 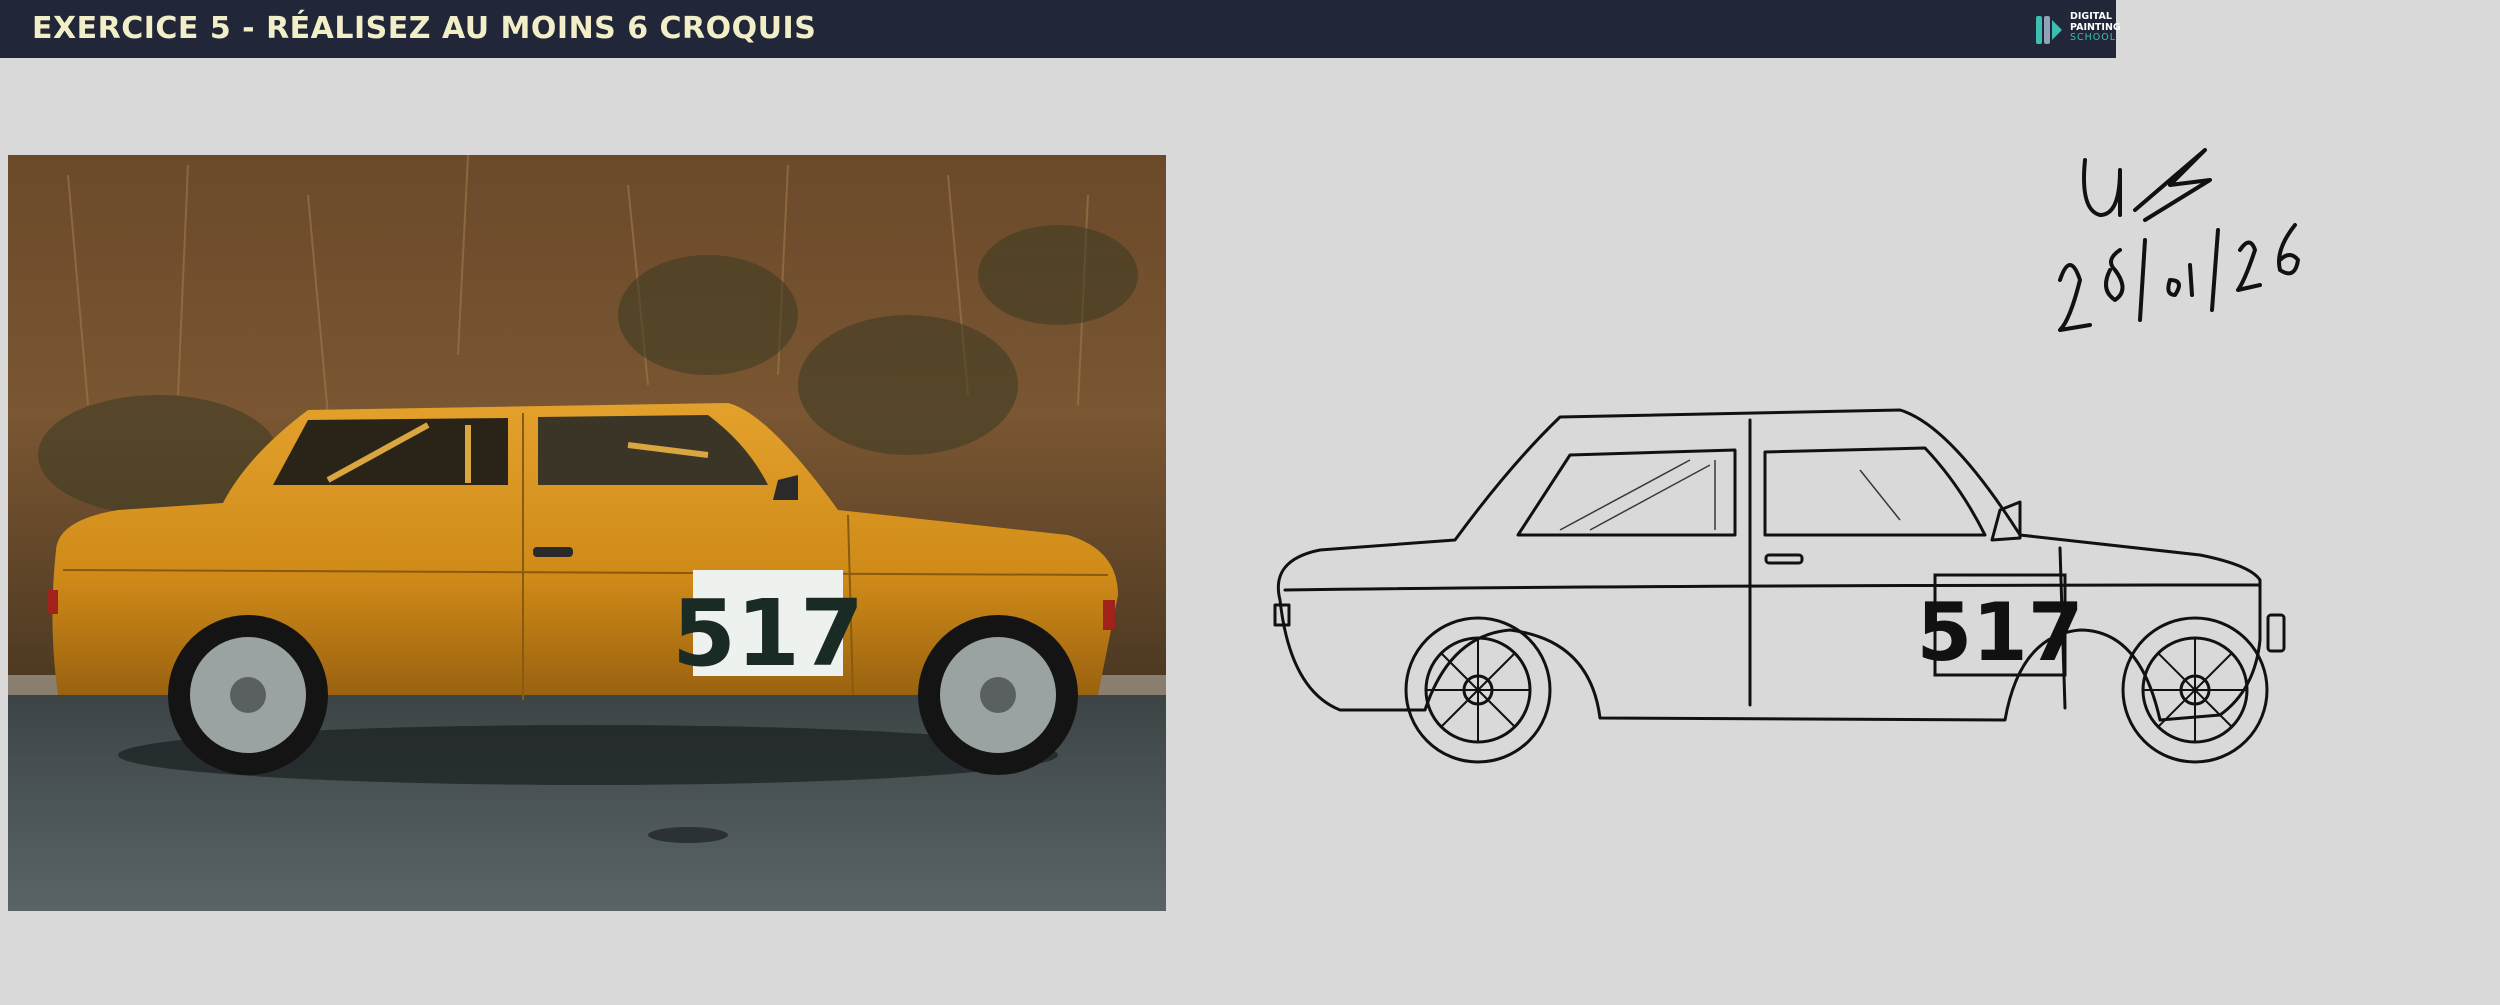 I want to click on page-title: EXERCICE 5 - RÉALISEZ AU MOINS 6 CROQUIS, so click(x=424, y=28).